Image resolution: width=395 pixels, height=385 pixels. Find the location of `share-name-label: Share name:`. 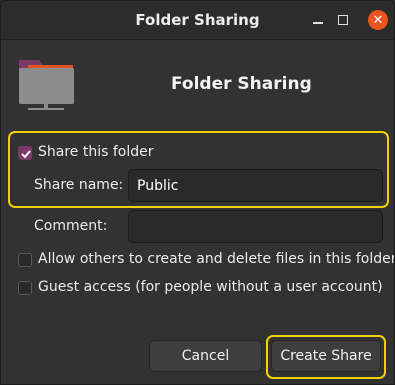

share-name-label: Share name: is located at coordinates (79, 185).